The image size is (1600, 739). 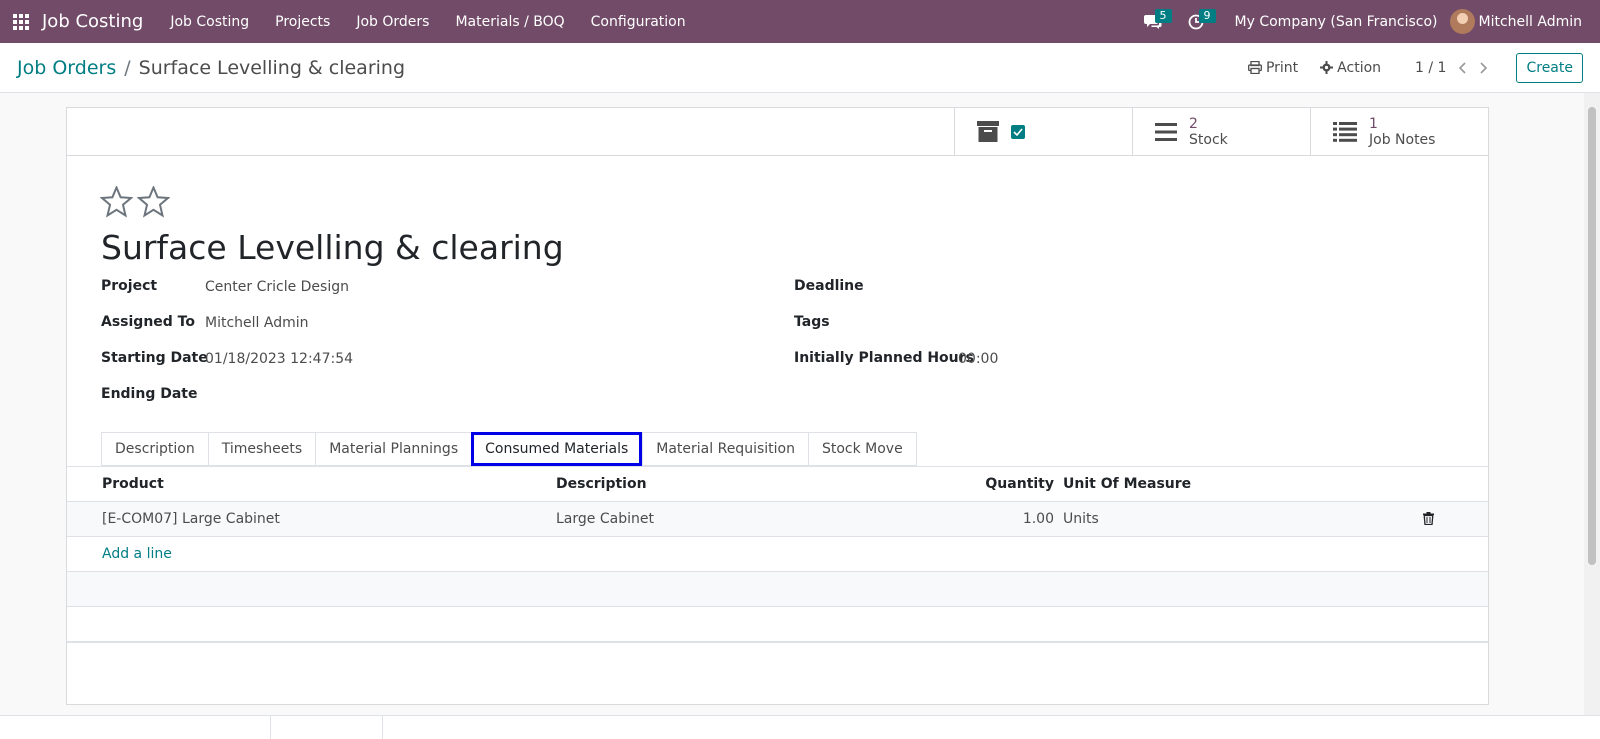 I want to click on chevron-right-icon, so click(x=1483, y=68).